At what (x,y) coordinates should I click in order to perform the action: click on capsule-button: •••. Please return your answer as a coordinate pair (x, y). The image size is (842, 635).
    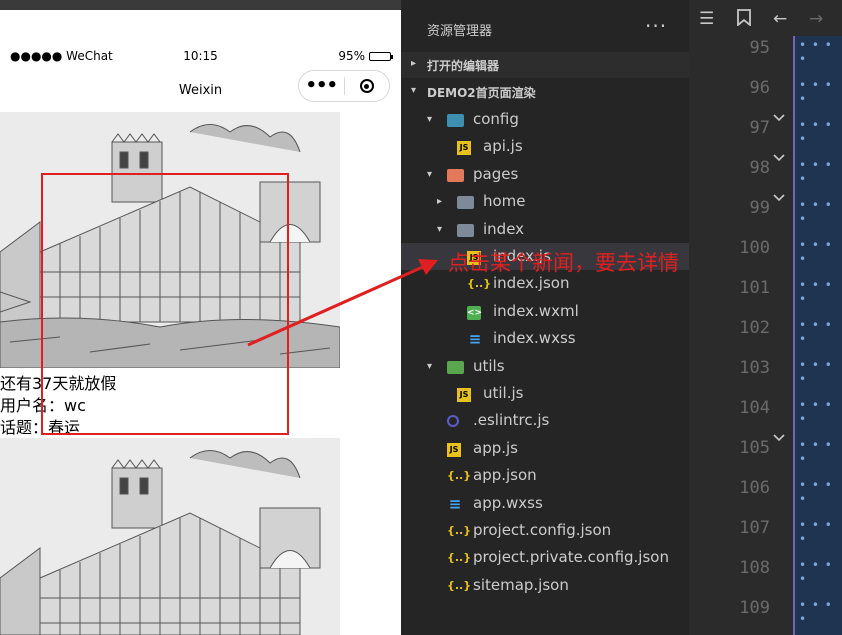
    Looking at the image, I should click on (344, 86).